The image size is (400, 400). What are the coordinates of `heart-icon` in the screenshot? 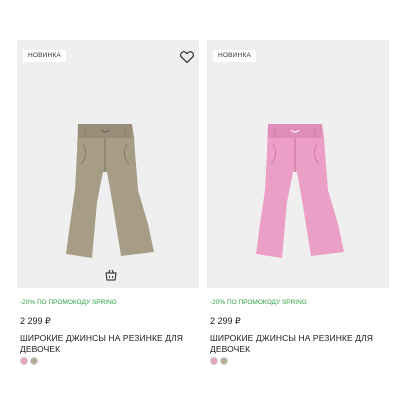 It's located at (187, 57).